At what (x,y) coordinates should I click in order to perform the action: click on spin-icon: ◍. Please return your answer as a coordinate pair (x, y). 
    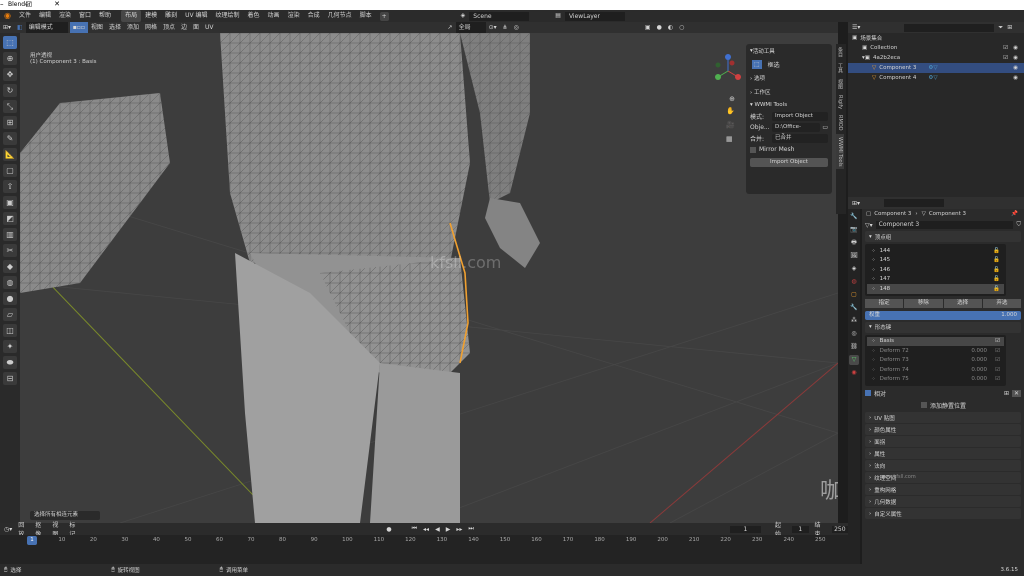
    Looking at the image, I should click on (10, 282).